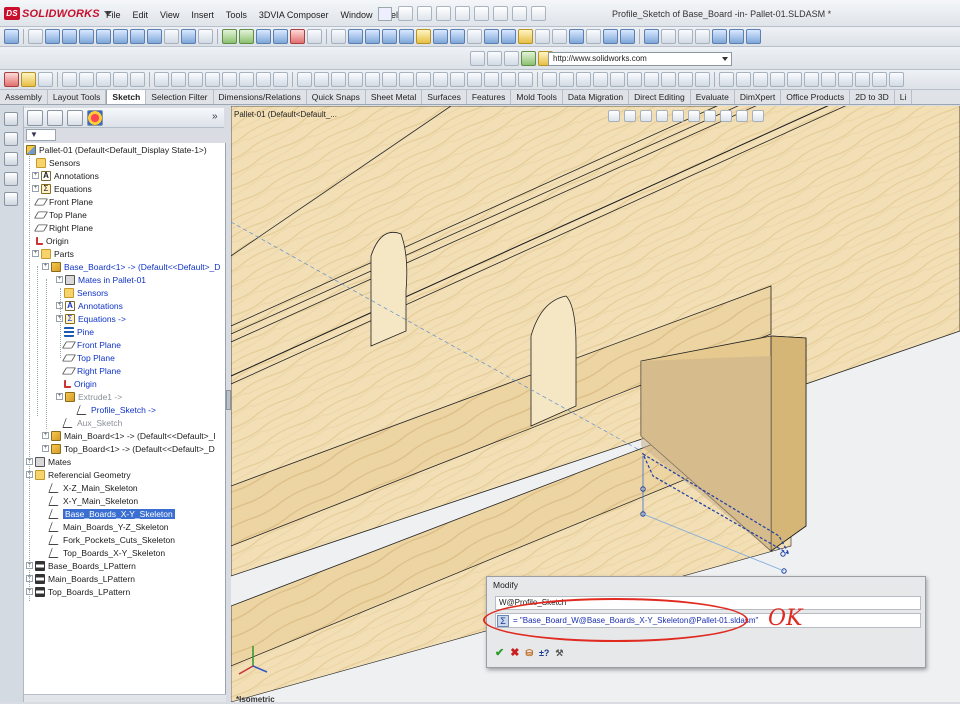  What do you see at coordinates (660, 97) in the screenshot?
I see `tab-direct-editing: Direct Editing` at bounding box center [660, 97].